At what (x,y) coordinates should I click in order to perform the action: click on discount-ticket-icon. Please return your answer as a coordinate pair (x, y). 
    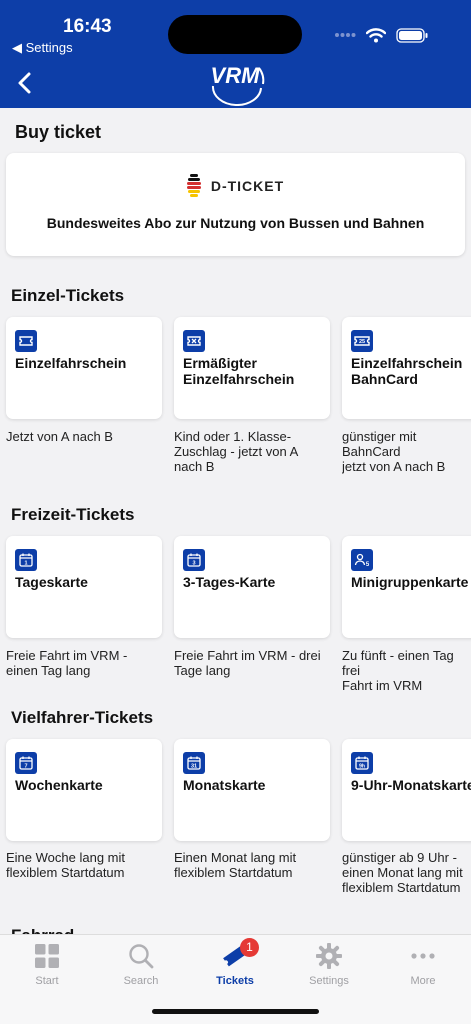
    Looking at the image, I should click on (194, 341).